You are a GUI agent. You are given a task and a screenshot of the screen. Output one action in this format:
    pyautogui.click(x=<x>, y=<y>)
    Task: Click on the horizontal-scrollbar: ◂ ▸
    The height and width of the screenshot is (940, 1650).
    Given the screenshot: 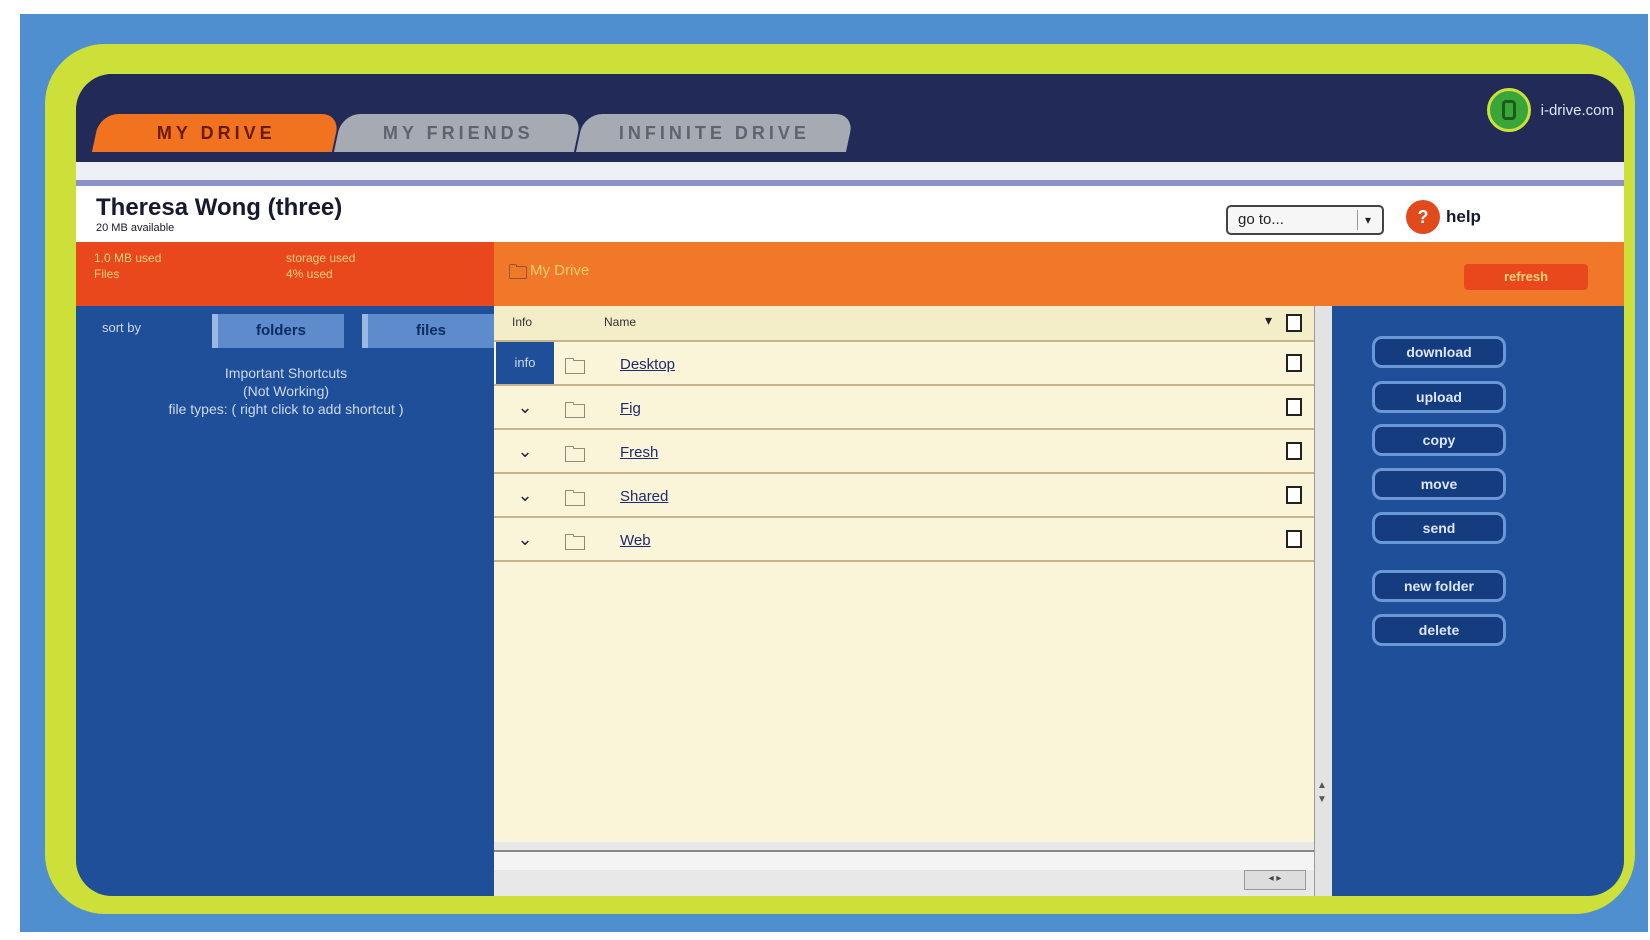 What is the action you would take?
    pyautogui.click(x=904, y=869)
    